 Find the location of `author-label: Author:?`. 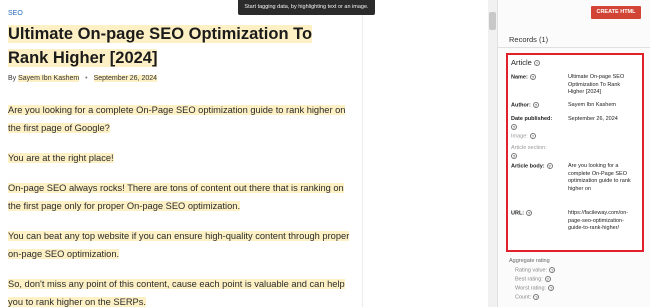

author-label: Author:? is located at coordinates (525, 105).